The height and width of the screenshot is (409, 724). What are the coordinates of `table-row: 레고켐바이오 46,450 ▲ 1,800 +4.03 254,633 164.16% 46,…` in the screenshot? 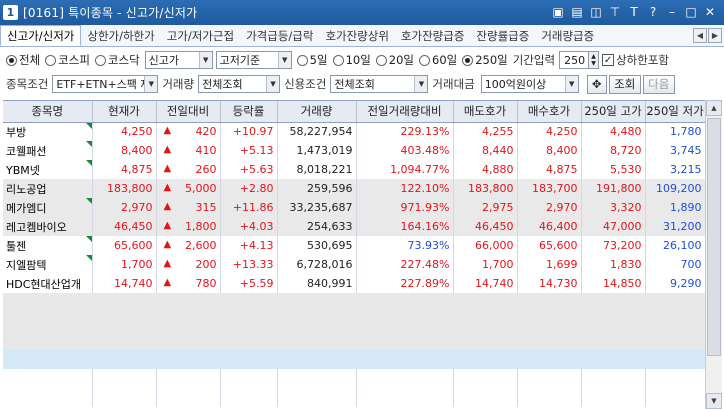 It's located at (354, 226).